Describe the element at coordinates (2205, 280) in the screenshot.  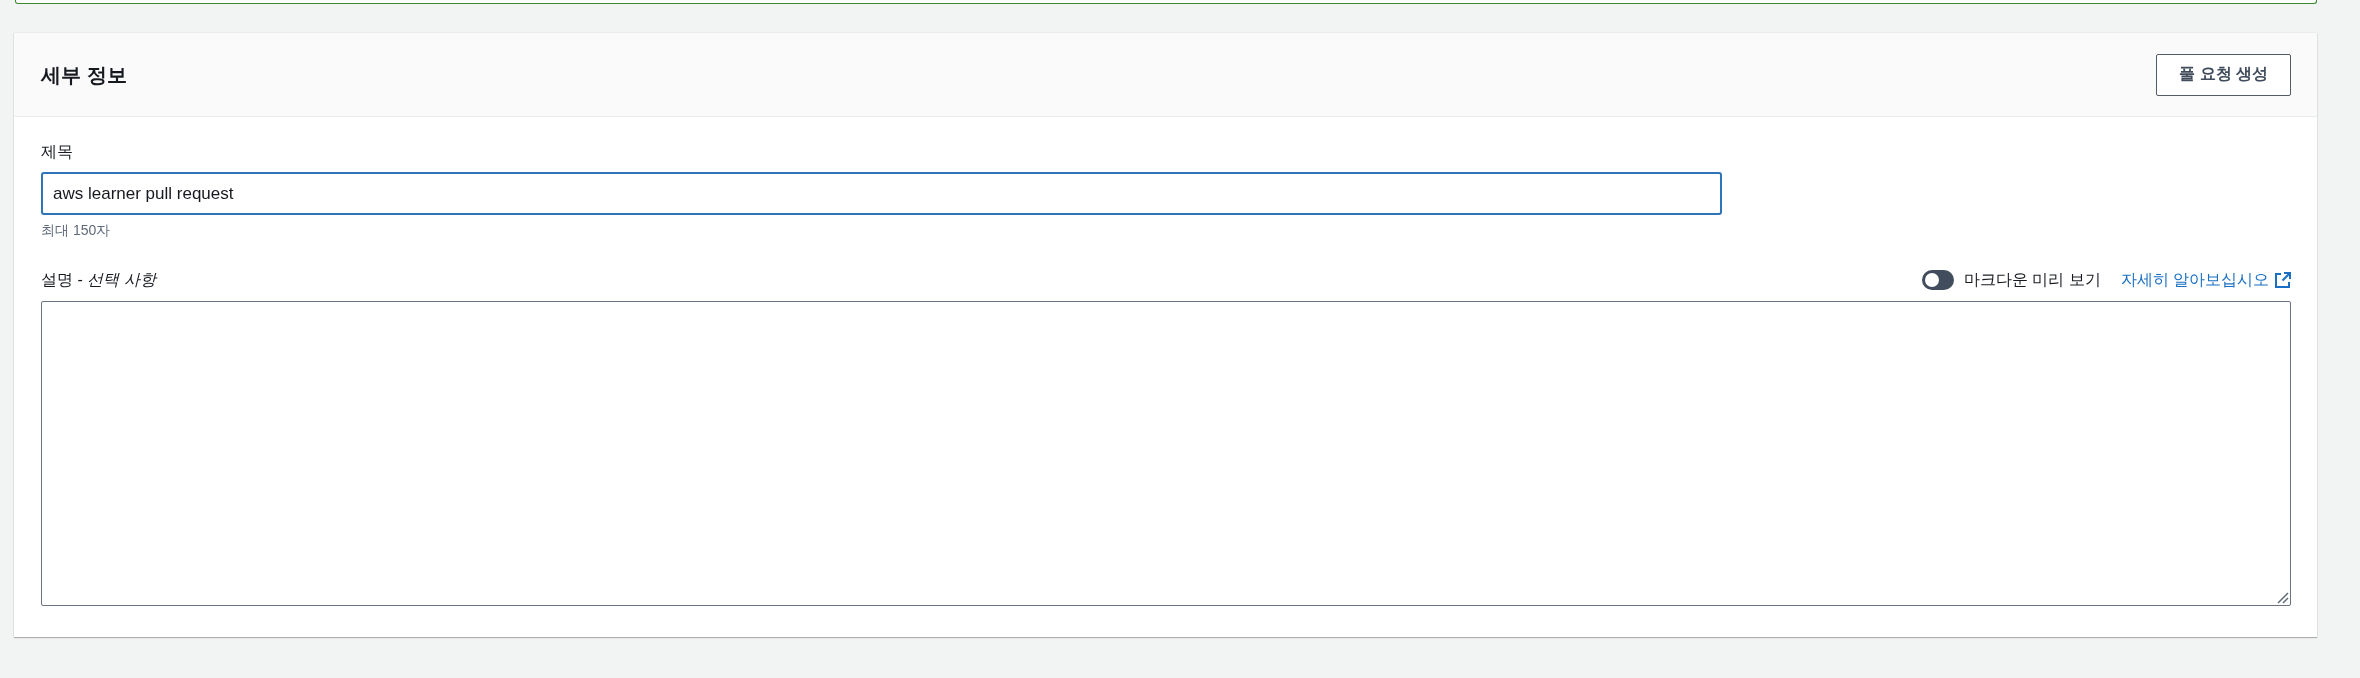
I see `learn-more-link: 자세히 알아보십시오` at that location.